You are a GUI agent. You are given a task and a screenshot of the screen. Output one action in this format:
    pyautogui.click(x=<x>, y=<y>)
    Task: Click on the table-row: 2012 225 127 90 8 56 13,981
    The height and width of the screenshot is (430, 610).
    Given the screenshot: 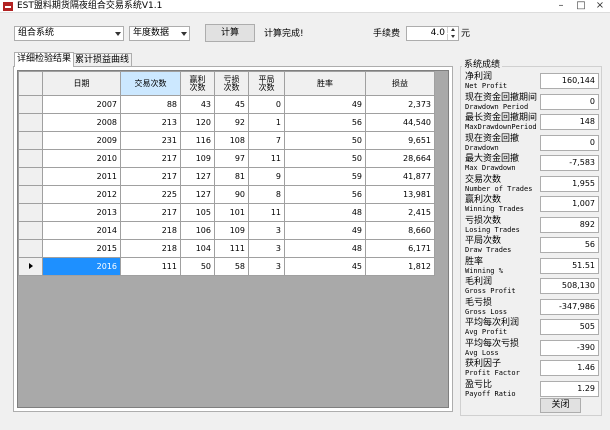 What is the action you would take?
    pyautogui.click(x=226, y=194)
    